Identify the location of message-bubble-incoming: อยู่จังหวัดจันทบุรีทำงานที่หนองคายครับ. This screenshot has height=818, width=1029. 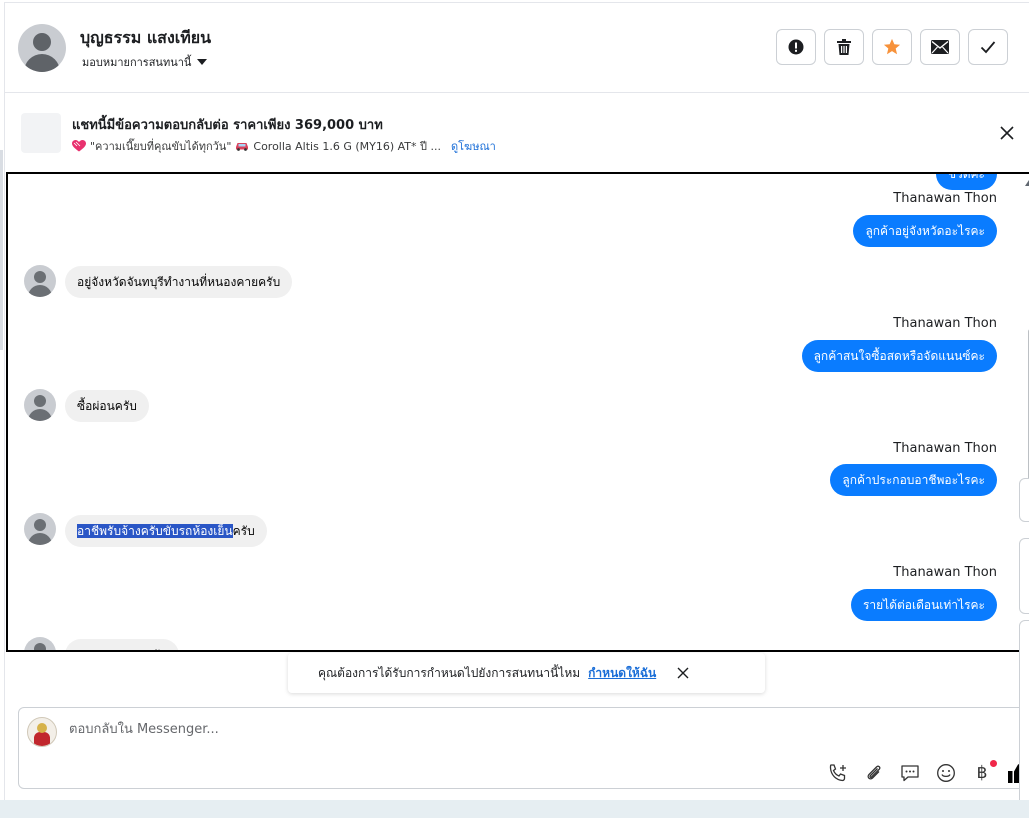
(179, 282).